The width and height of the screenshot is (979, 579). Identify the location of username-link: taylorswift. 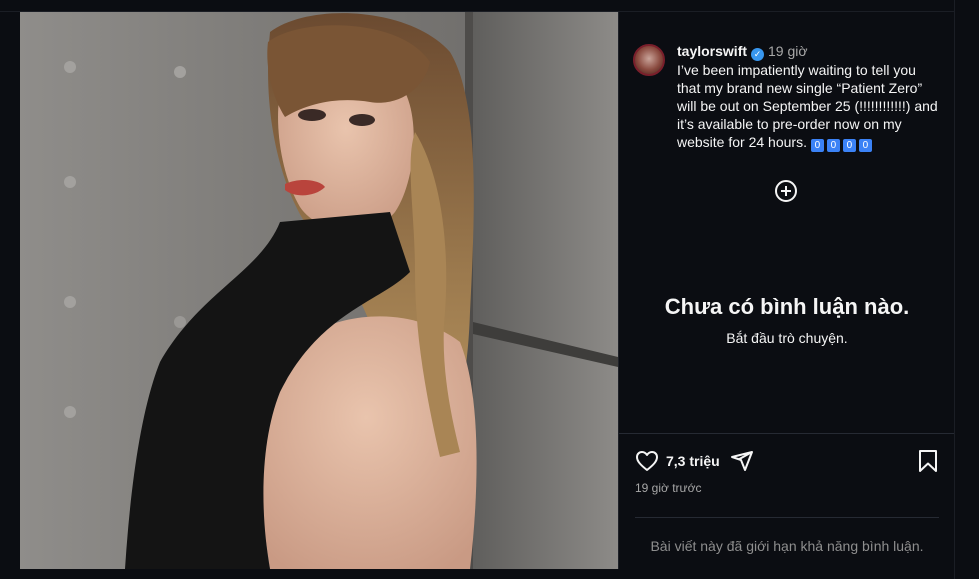
(712, 51).